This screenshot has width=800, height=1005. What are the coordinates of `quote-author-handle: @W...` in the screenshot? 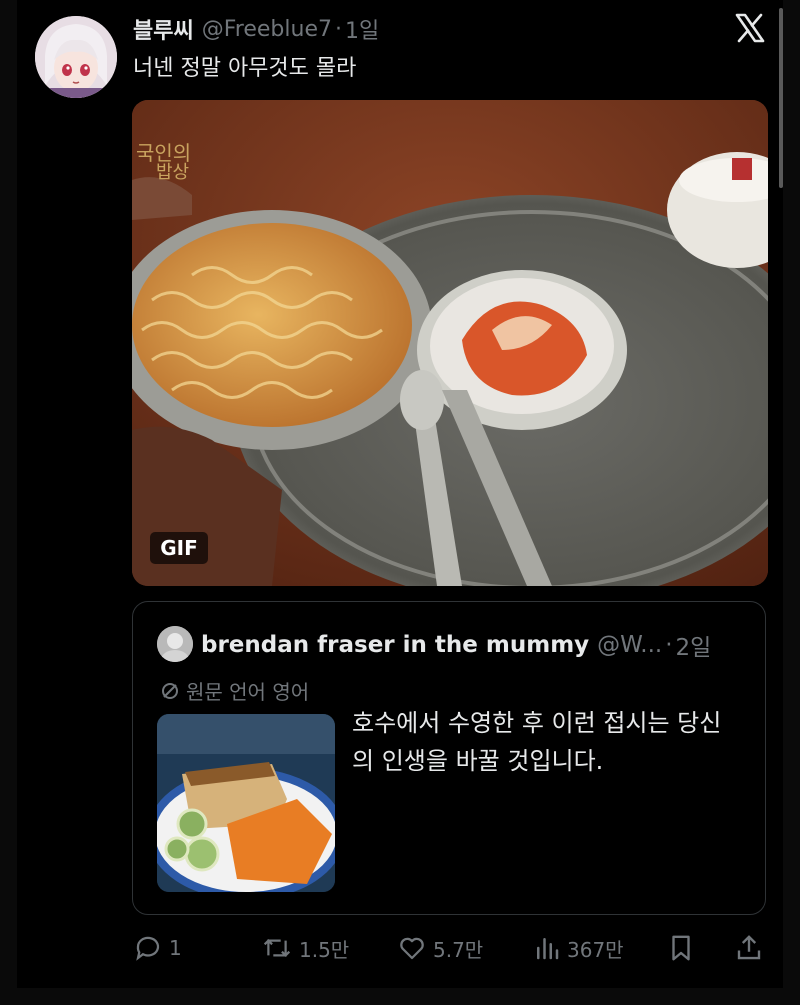 It's located at (629, 645).